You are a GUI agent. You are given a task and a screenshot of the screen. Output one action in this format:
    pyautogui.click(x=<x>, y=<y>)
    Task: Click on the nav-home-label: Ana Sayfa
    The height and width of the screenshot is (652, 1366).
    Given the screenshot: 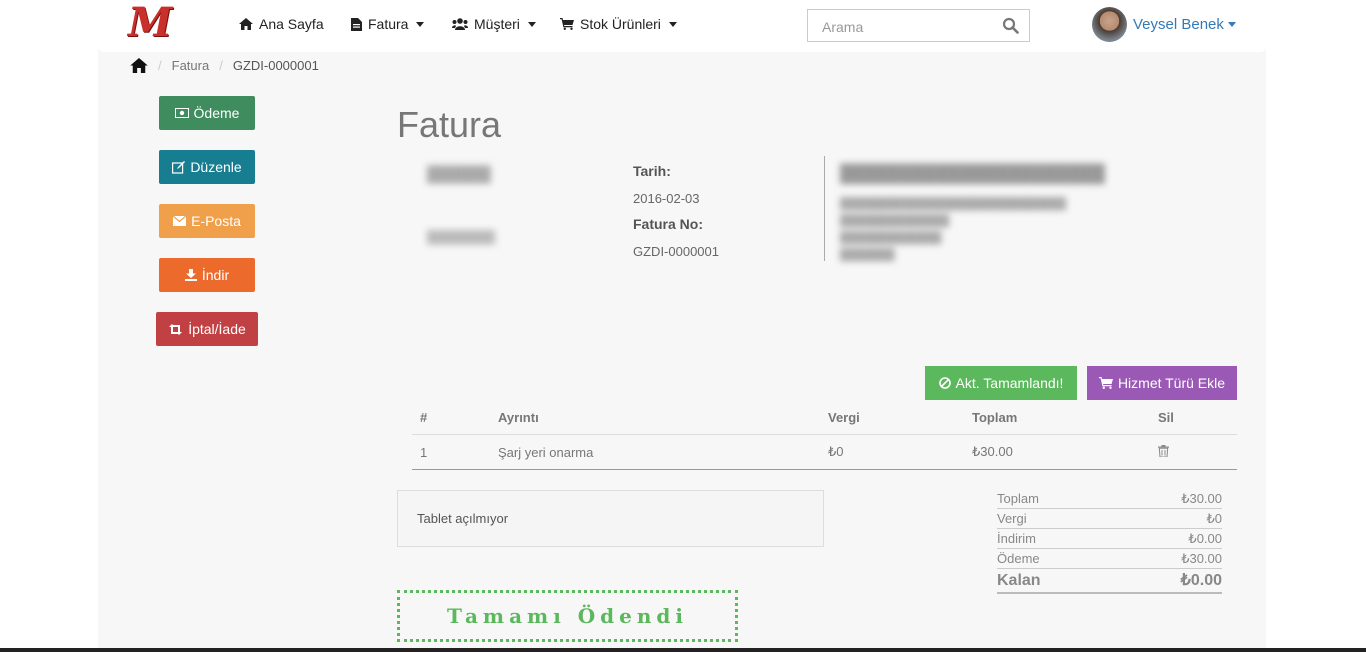 What is the action you would take?
    pyautogui.click(x=291, y=24)
    